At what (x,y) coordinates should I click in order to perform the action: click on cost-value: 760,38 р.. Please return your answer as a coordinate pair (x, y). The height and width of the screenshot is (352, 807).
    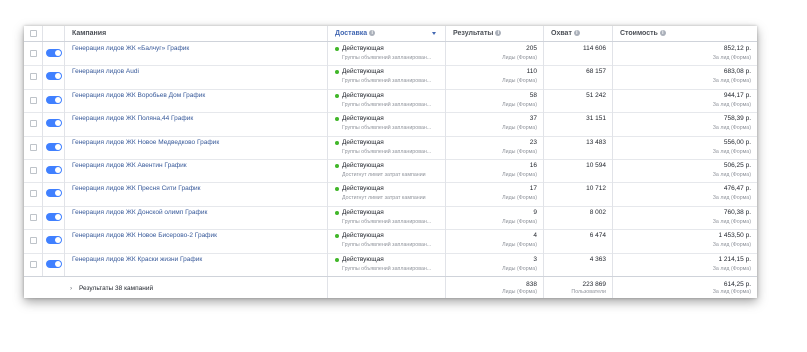
    Looking at the image, I should click on (737, 212).